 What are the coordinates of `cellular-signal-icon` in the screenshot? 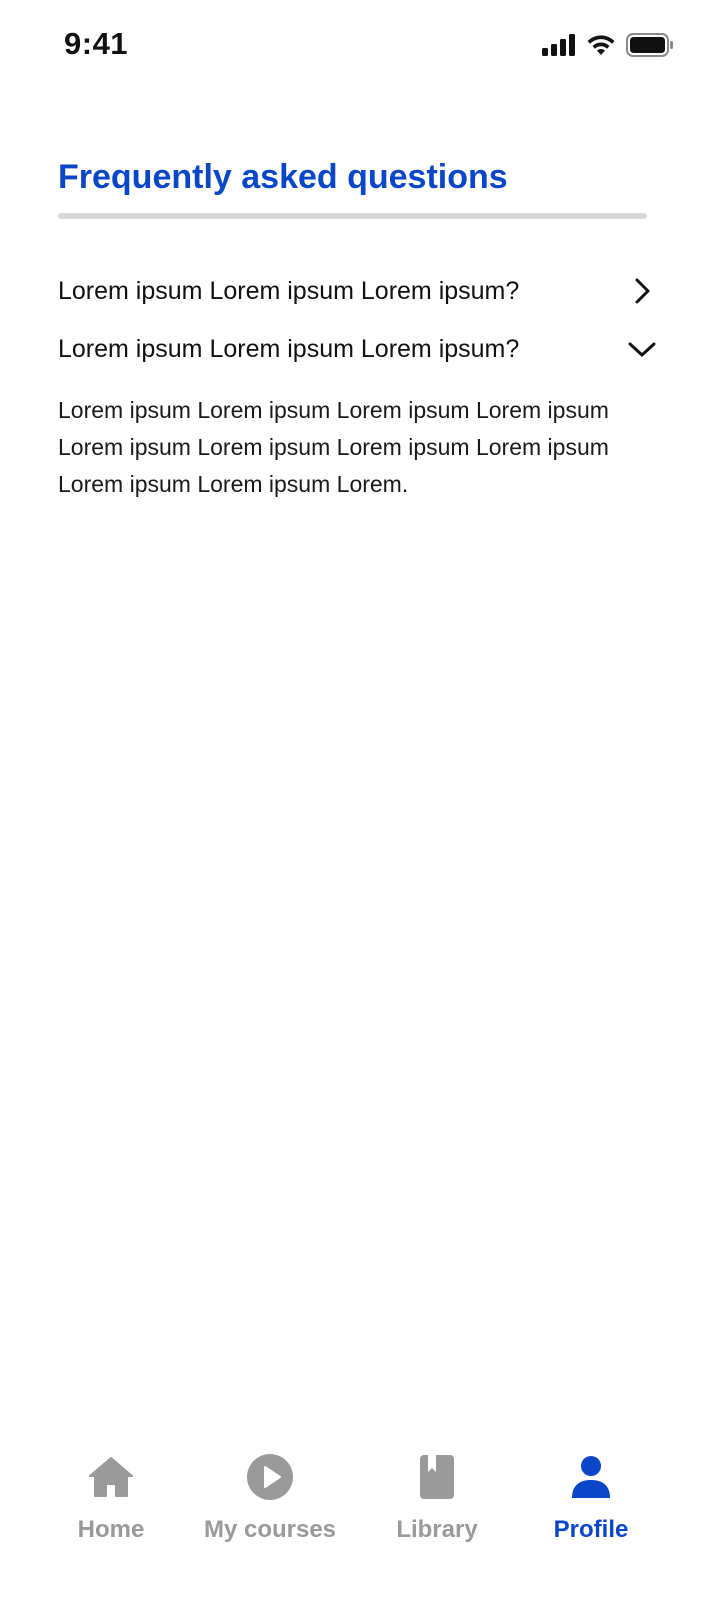 It's located at (559, 45).